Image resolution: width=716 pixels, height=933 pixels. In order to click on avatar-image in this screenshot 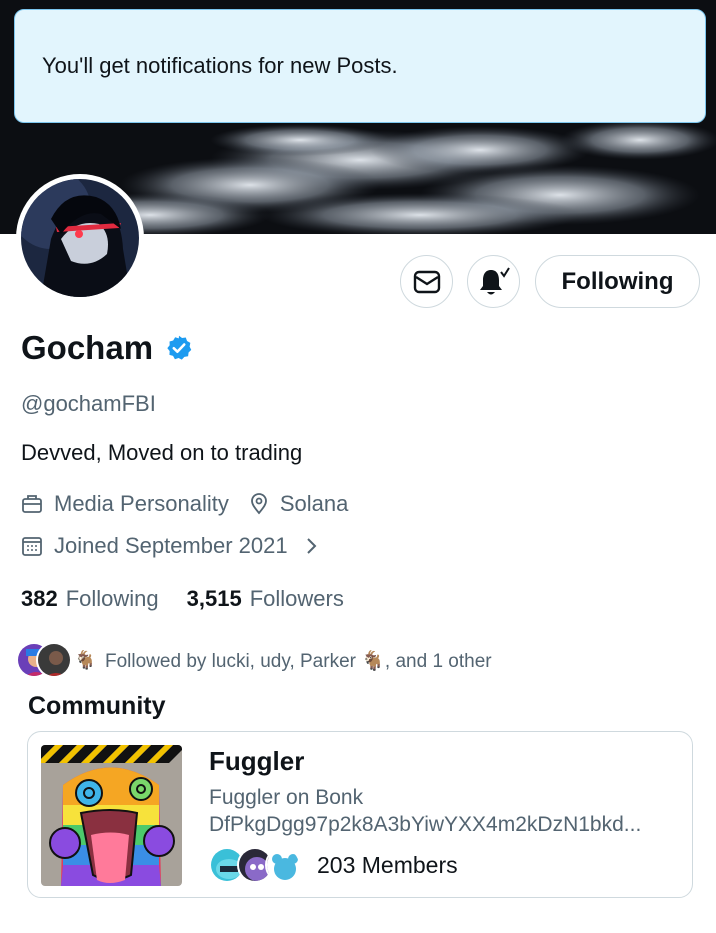, I will do `click(80, 238)`.